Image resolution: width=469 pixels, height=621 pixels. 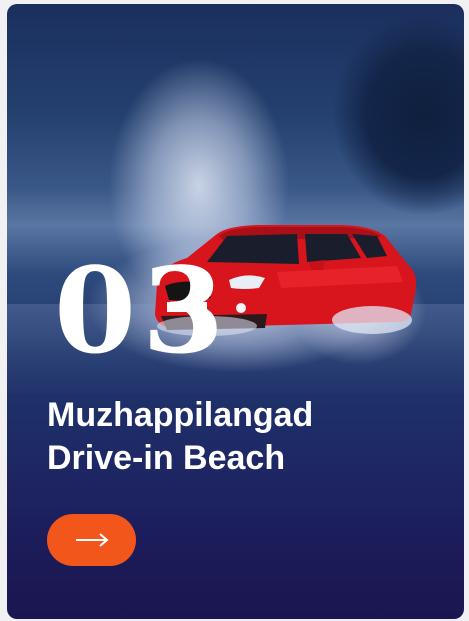 I want to click on card-title-line2: Drive-in Beach, so click(x=166, y=458).